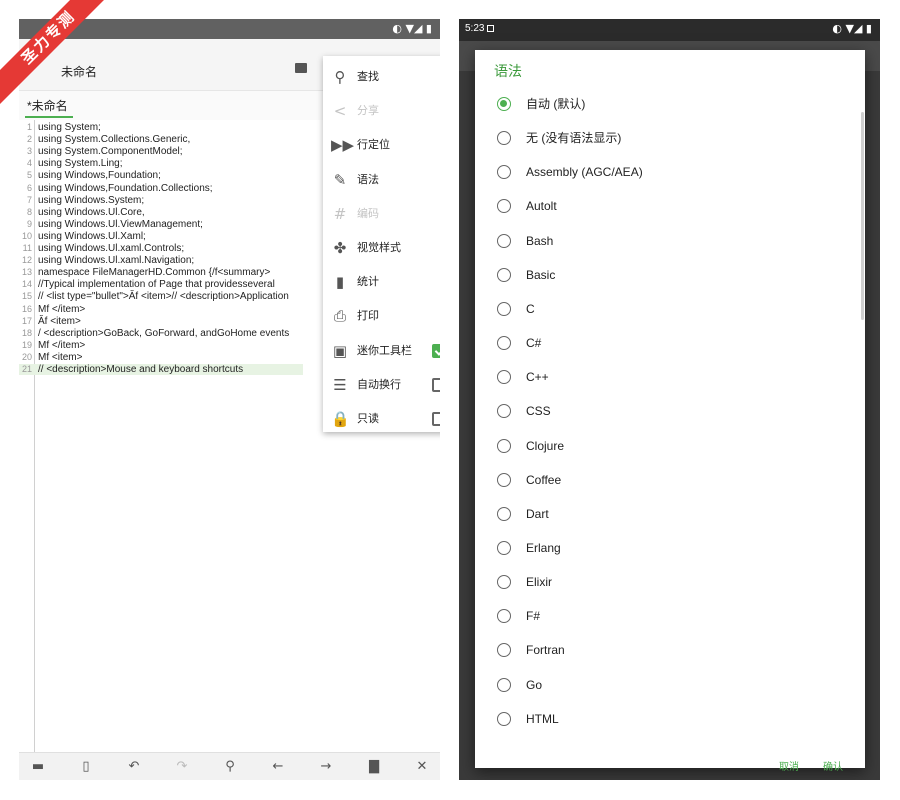 The width and height of the screenshot is (900, 800). I want to click on share-icon: <, so click(340, 111).